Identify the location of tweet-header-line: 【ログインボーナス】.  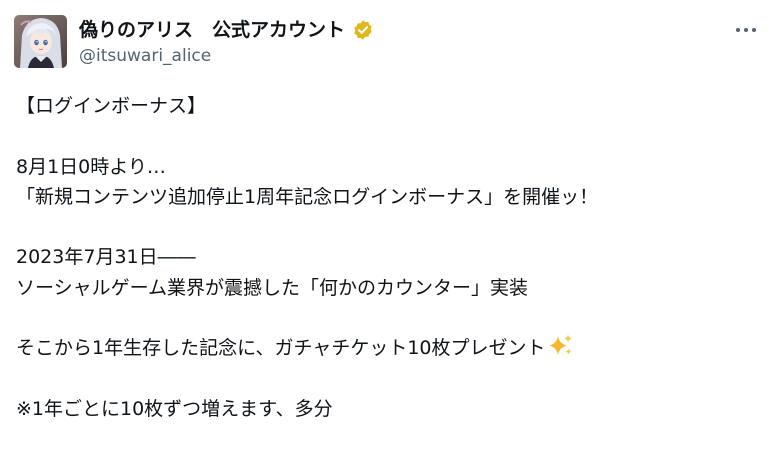
(111, 106).